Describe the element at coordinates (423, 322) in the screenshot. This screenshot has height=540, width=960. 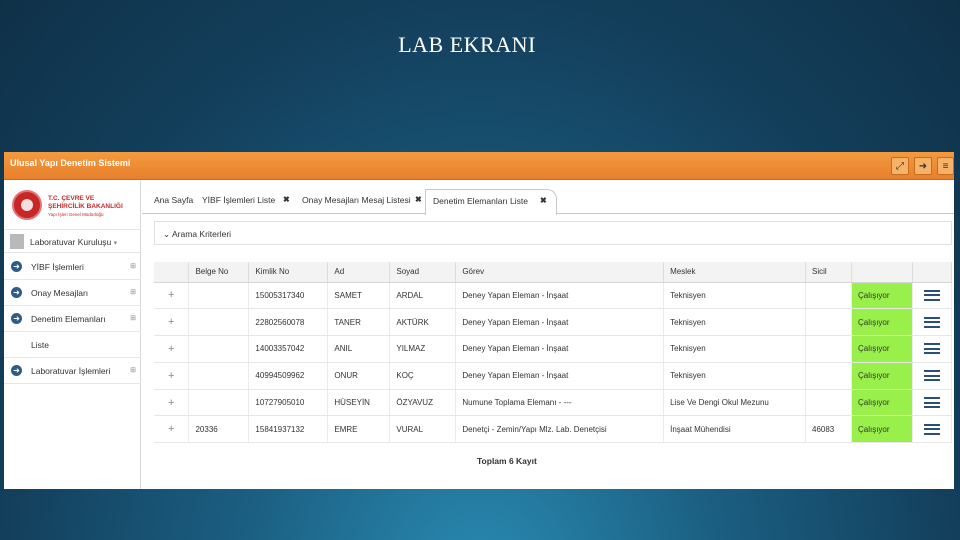
I see `cell-soyad: AKTÜRK` at that location.